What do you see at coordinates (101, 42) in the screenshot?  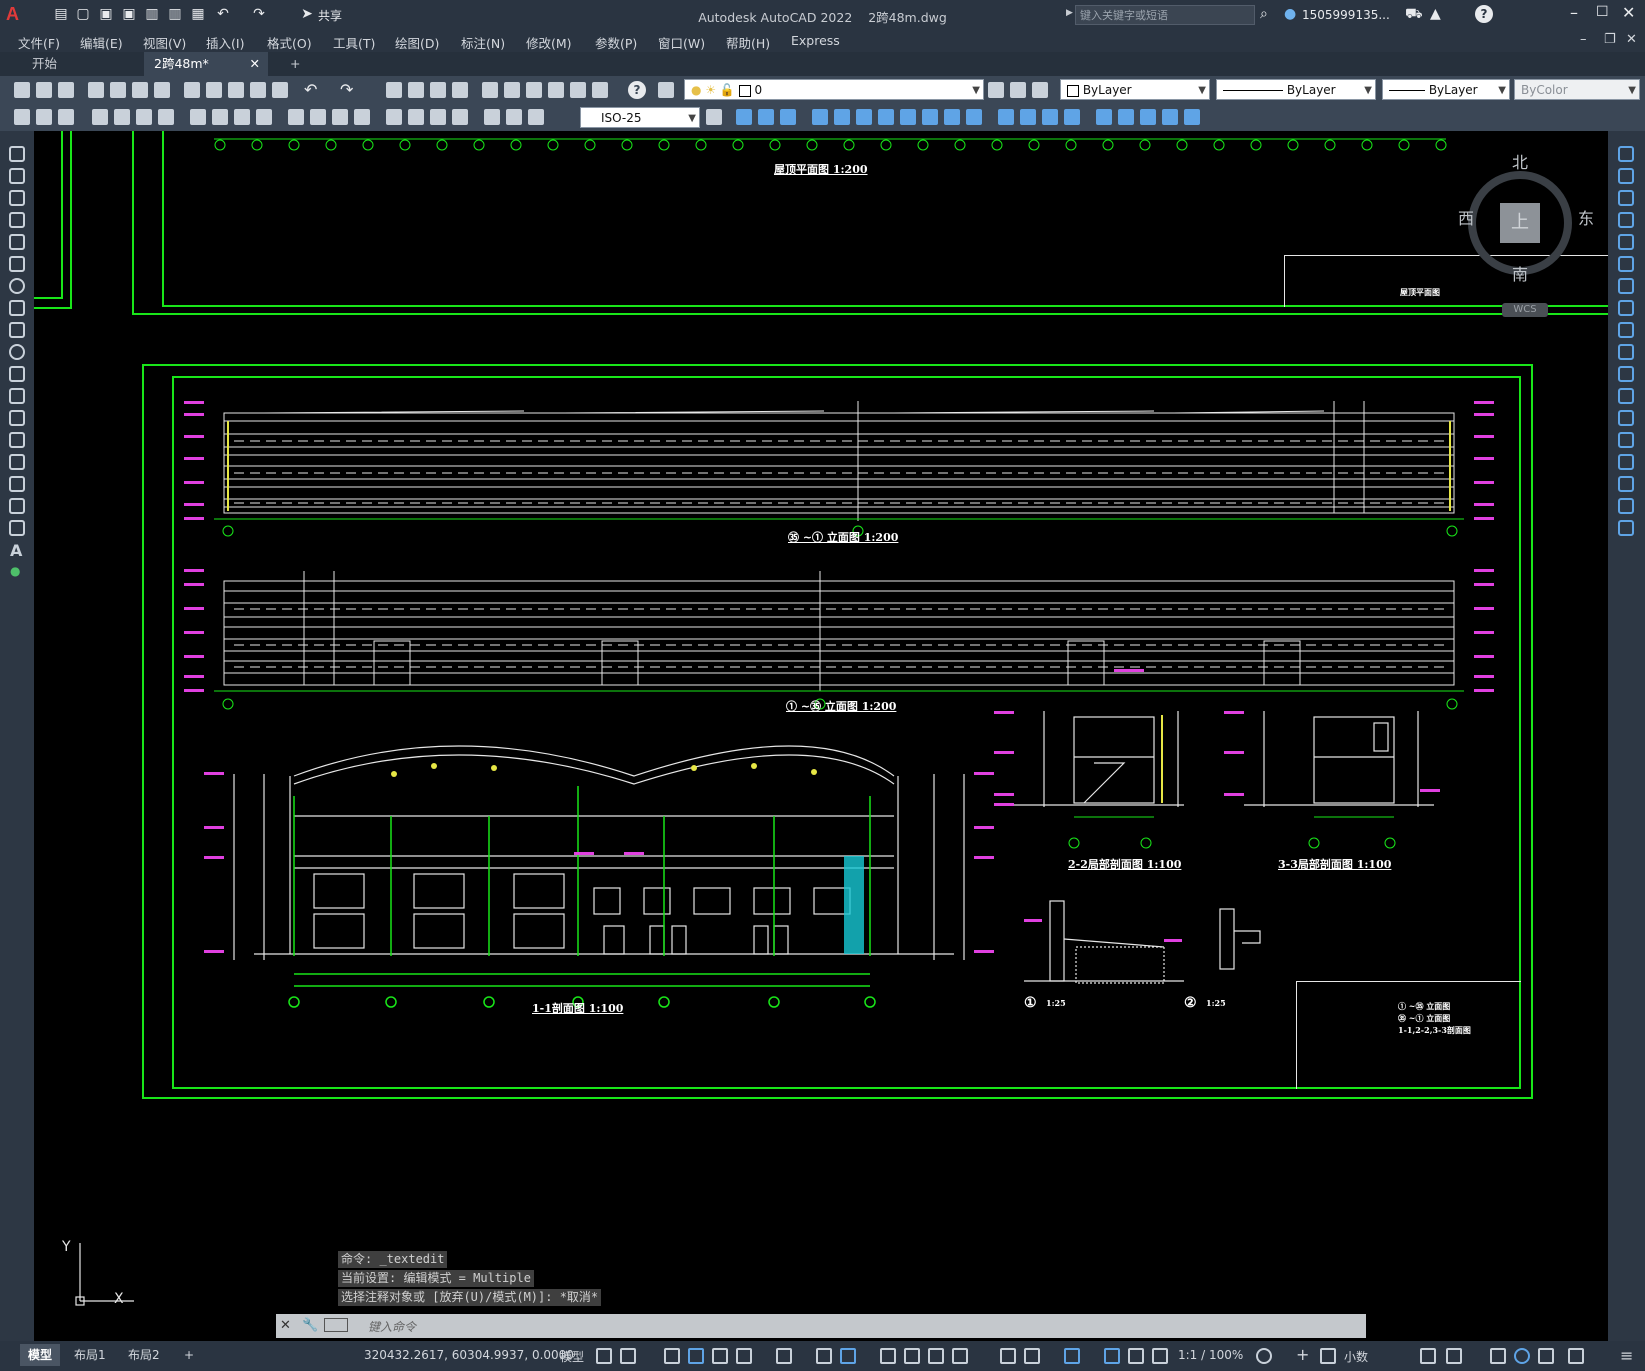 I see `menu-edit: 编辑(E)` at bounding box center [101, 42].